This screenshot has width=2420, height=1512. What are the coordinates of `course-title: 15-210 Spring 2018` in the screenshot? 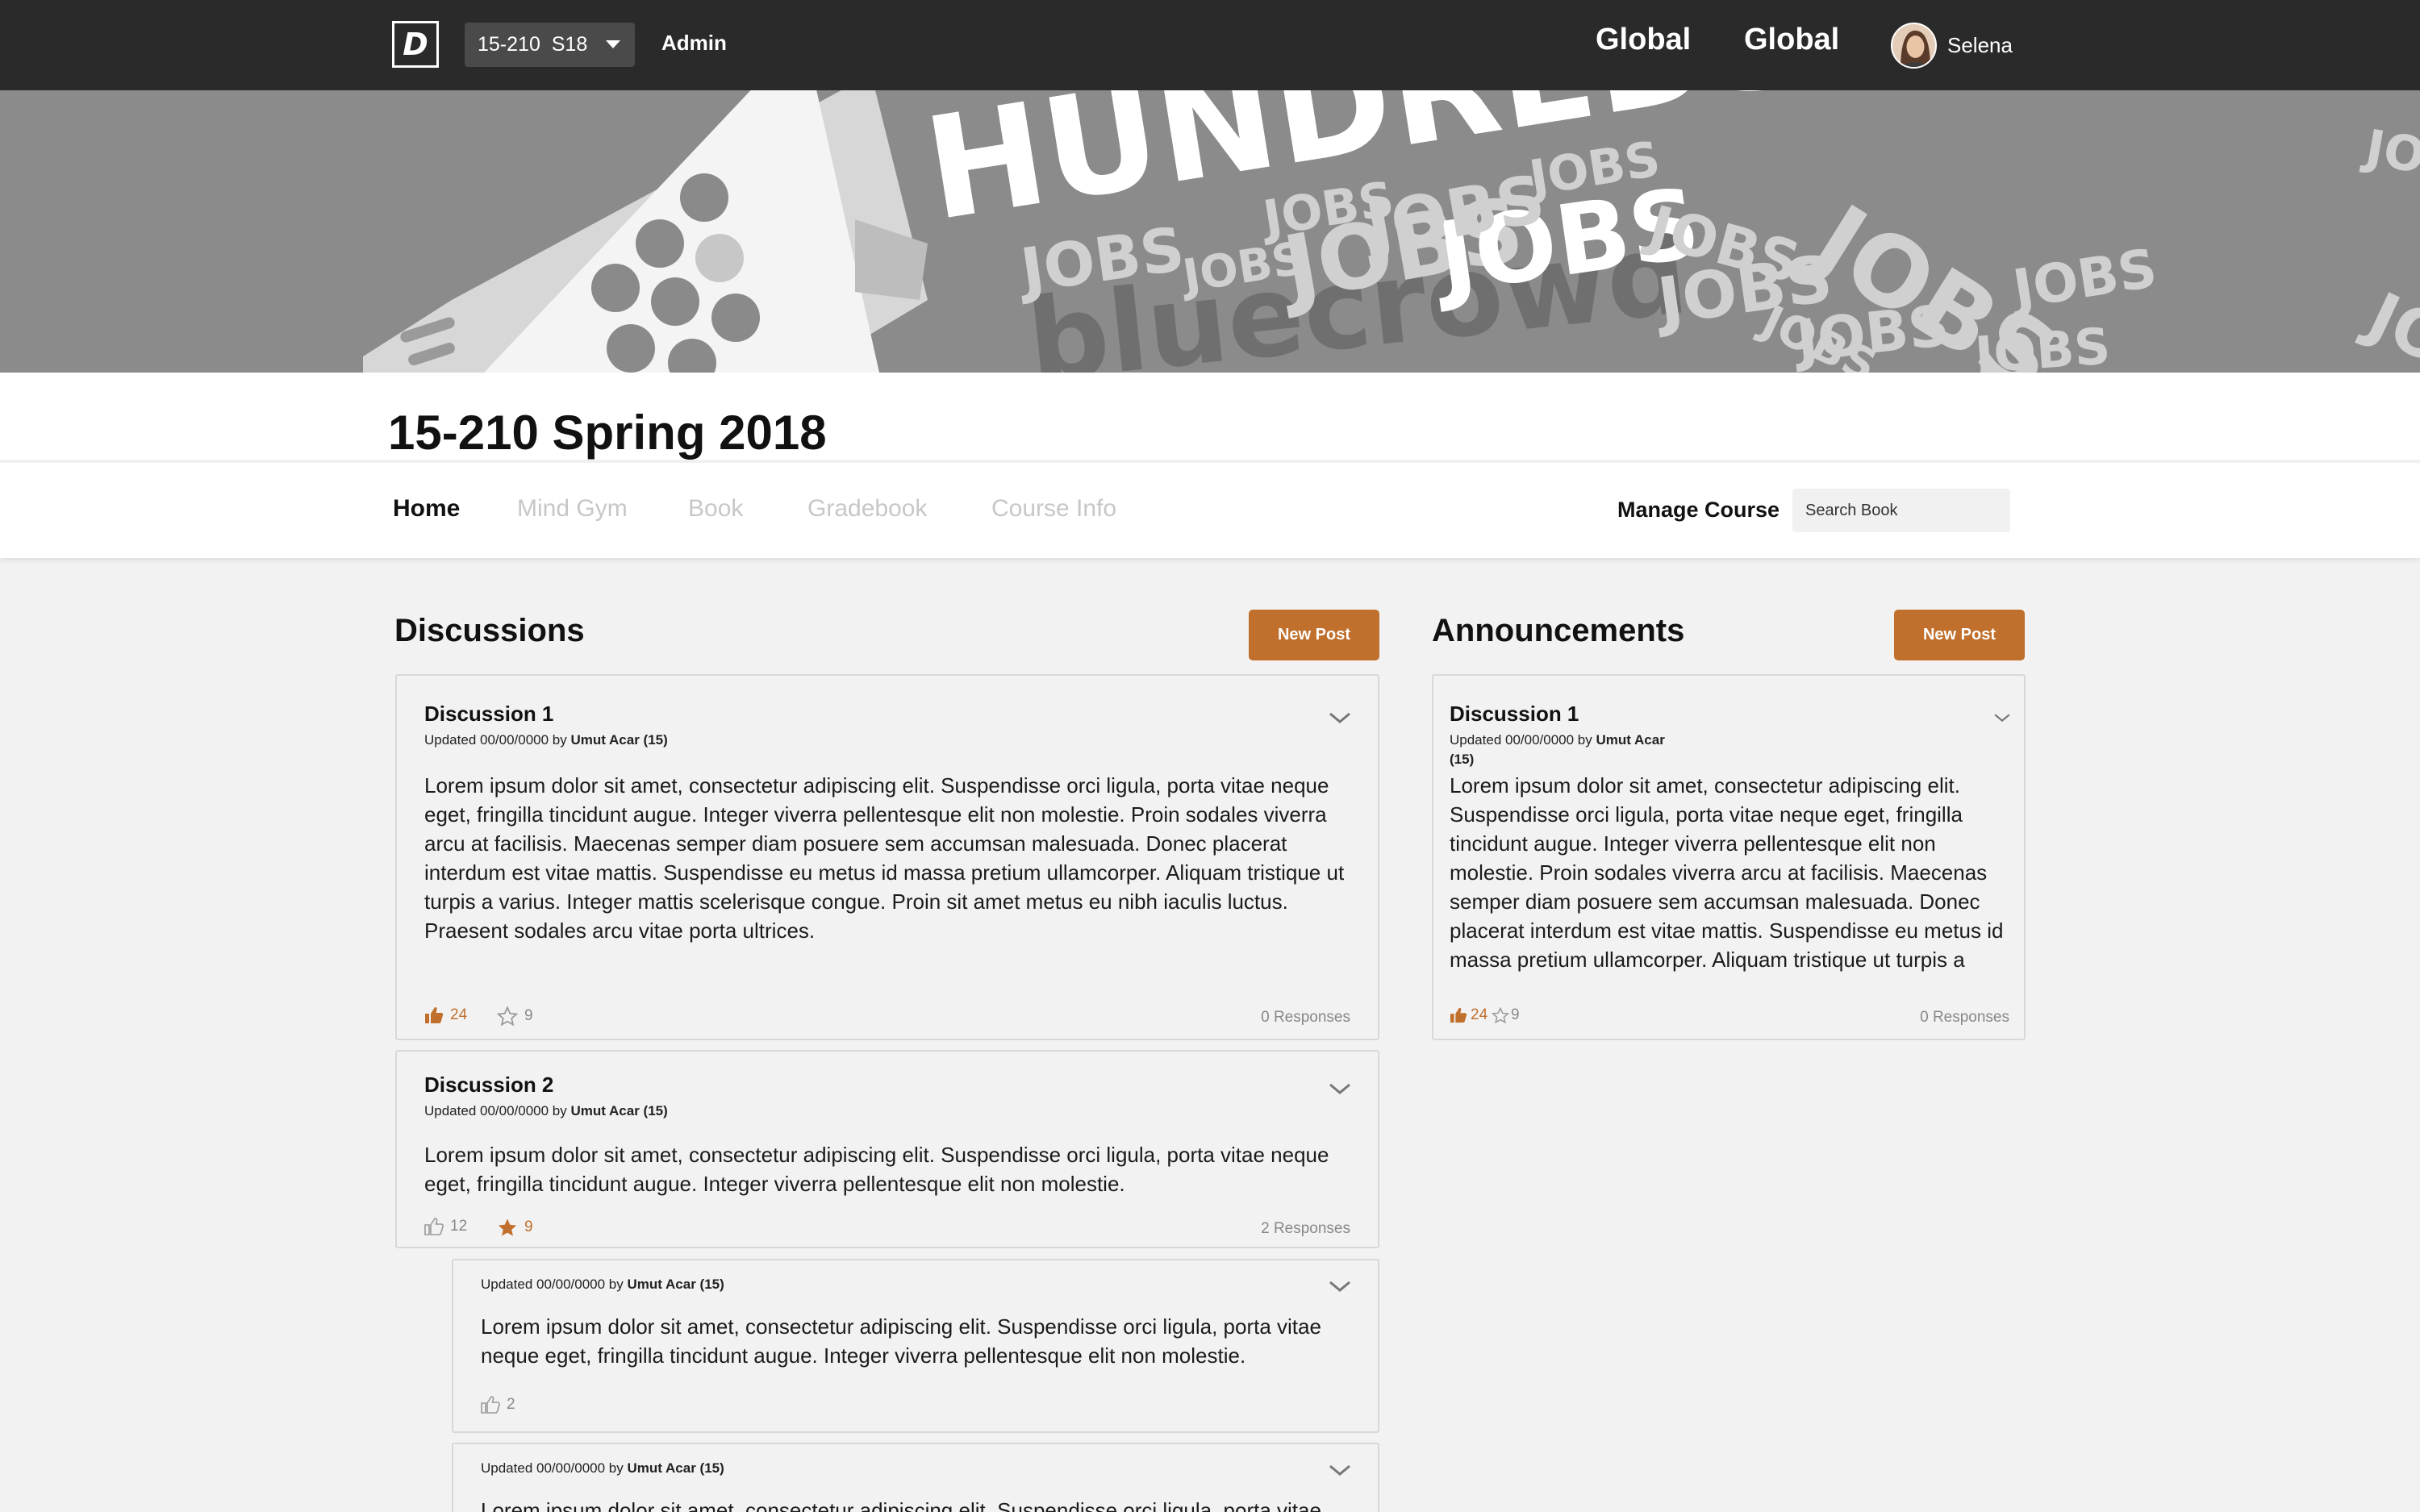 It's located at (607, 433).